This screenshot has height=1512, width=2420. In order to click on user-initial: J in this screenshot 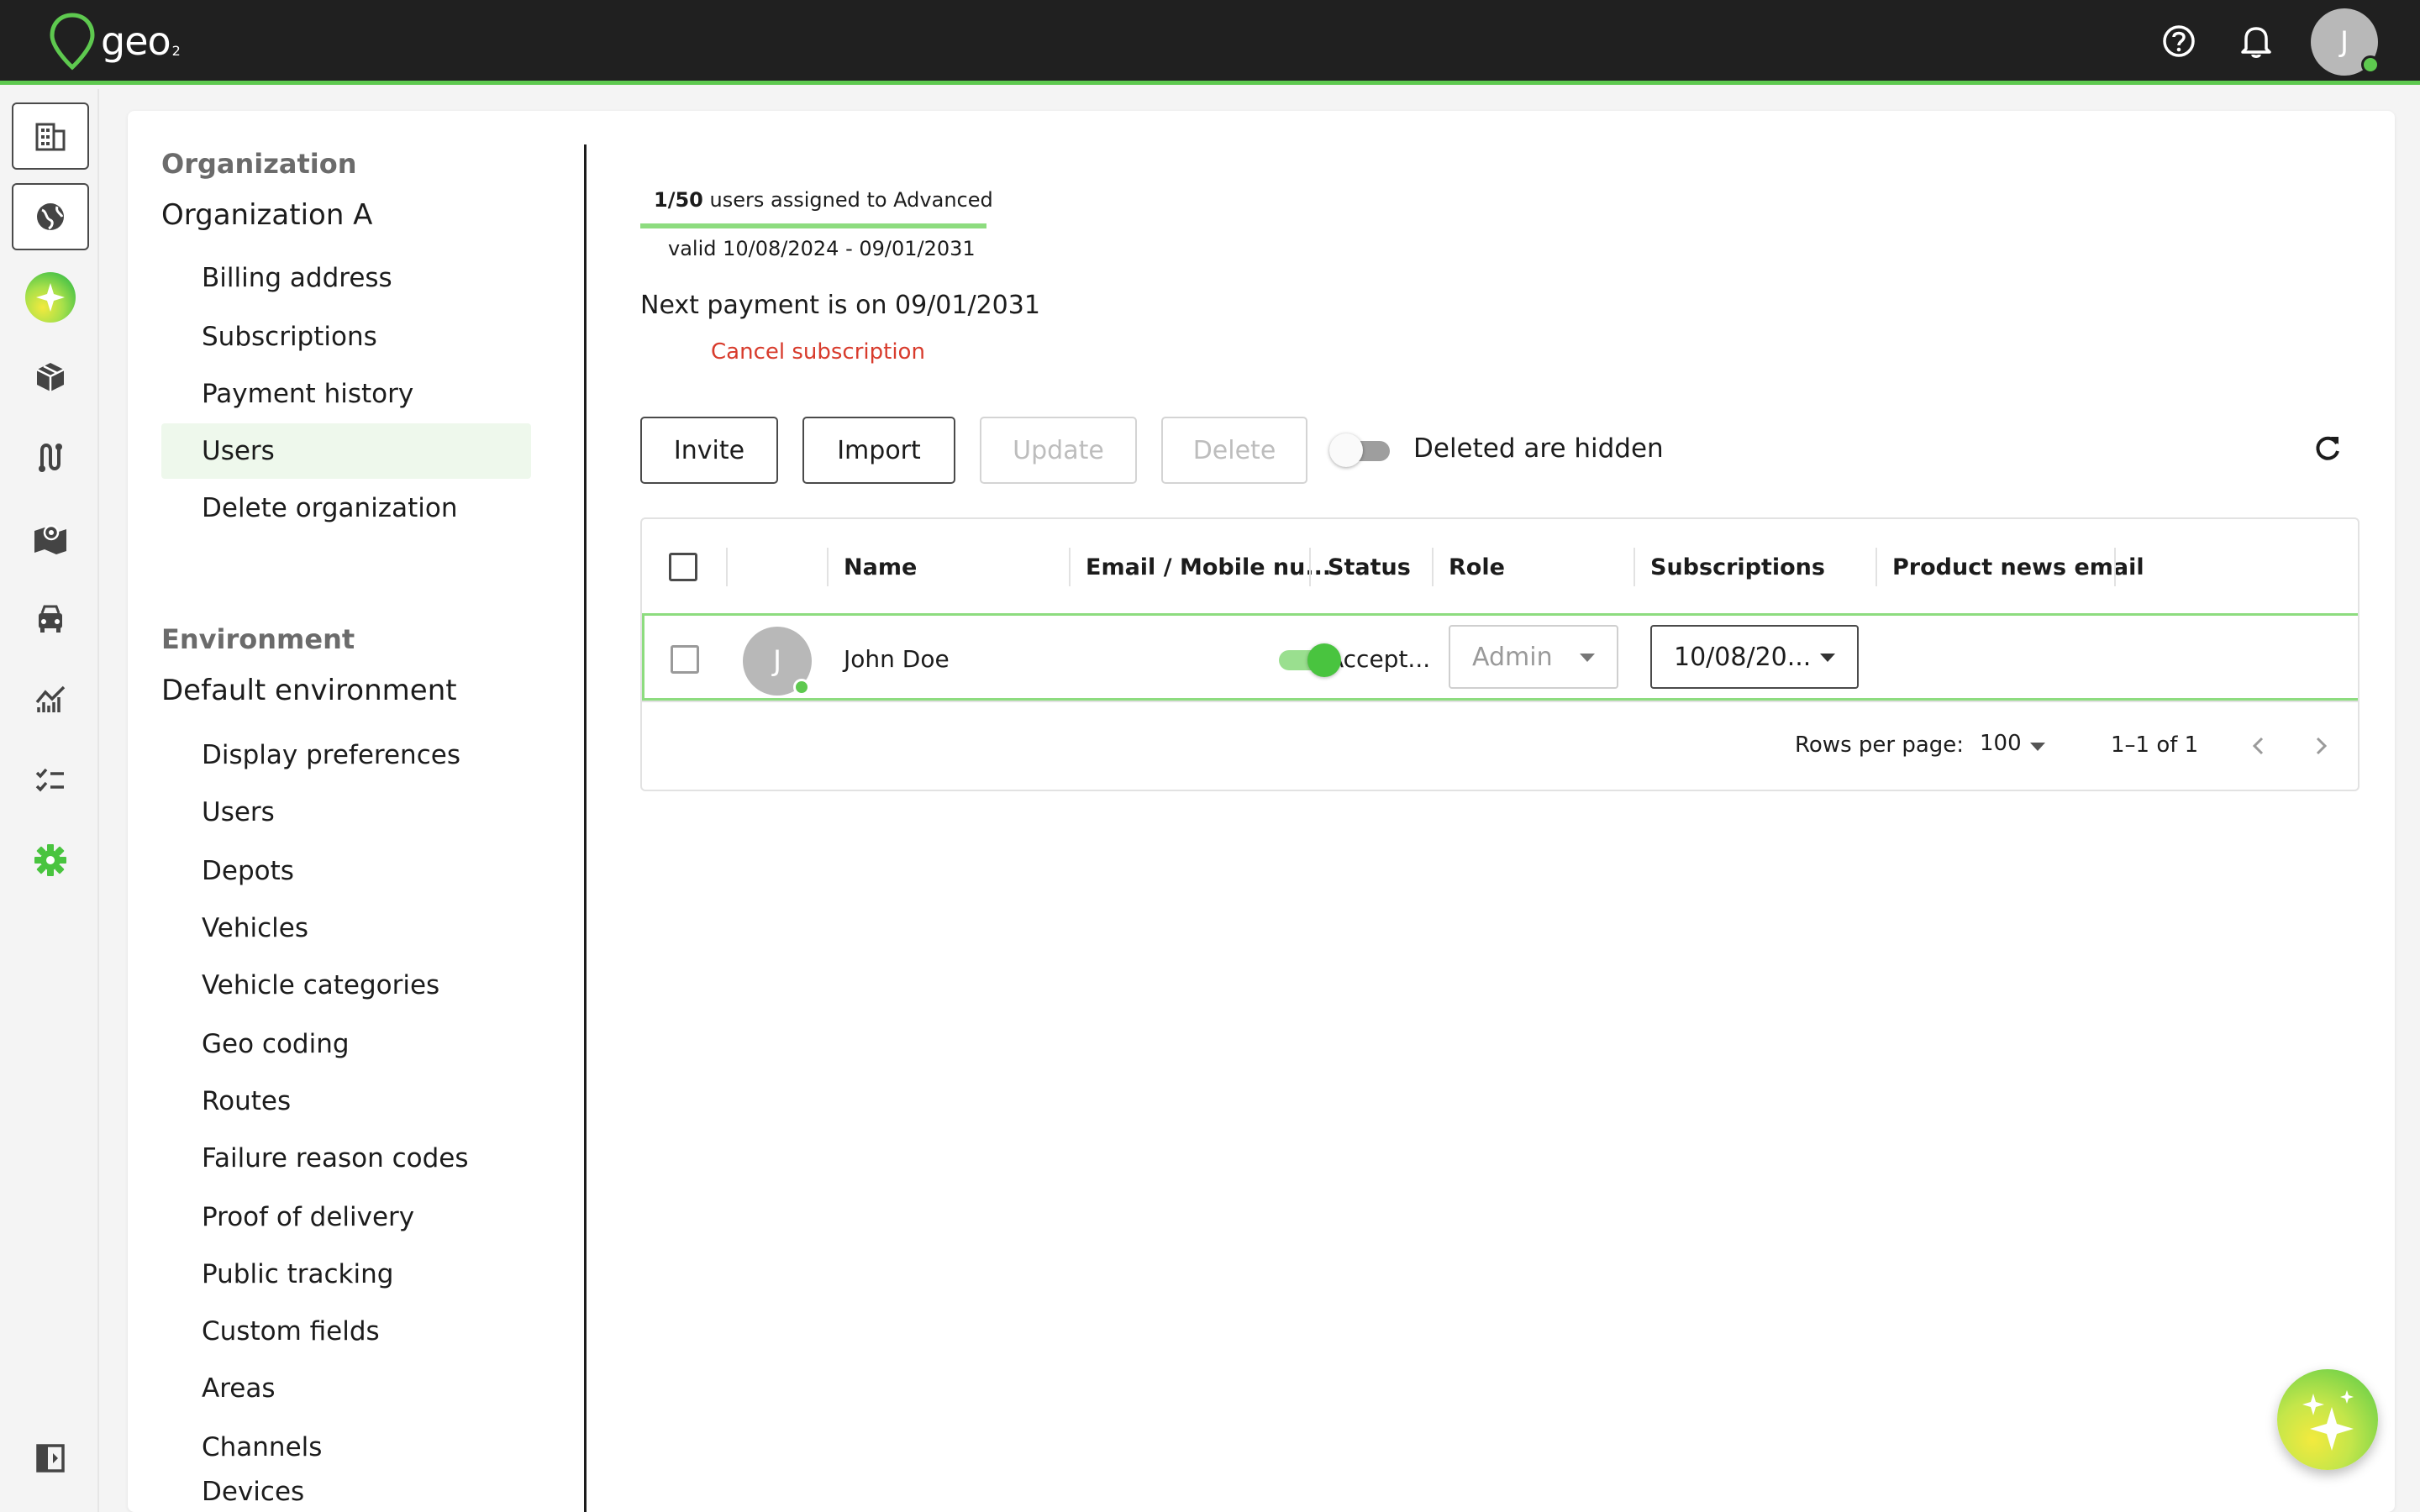, I will do `click(2344, 42)`.